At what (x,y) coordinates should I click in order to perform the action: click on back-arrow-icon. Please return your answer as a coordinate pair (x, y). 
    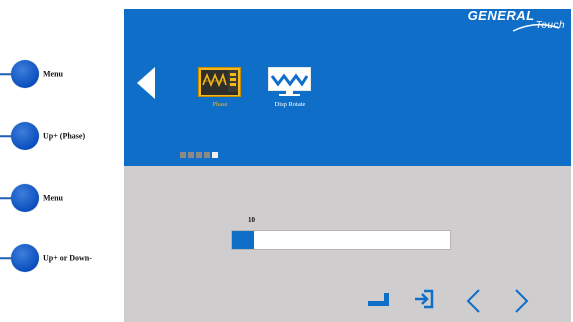
    Looking at the image, I should click on (146, 83).